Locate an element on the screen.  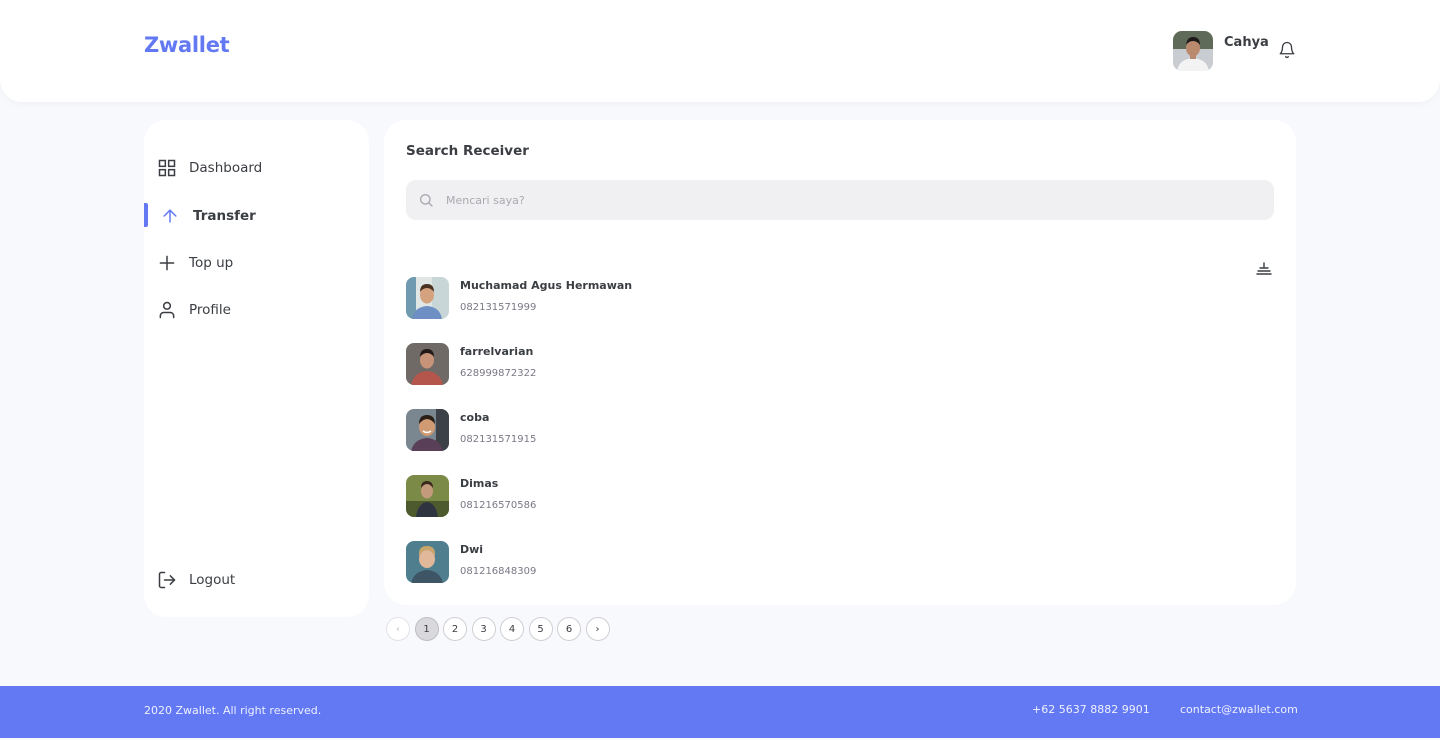
logout-label: Logout is located at coordinates (212, 580).